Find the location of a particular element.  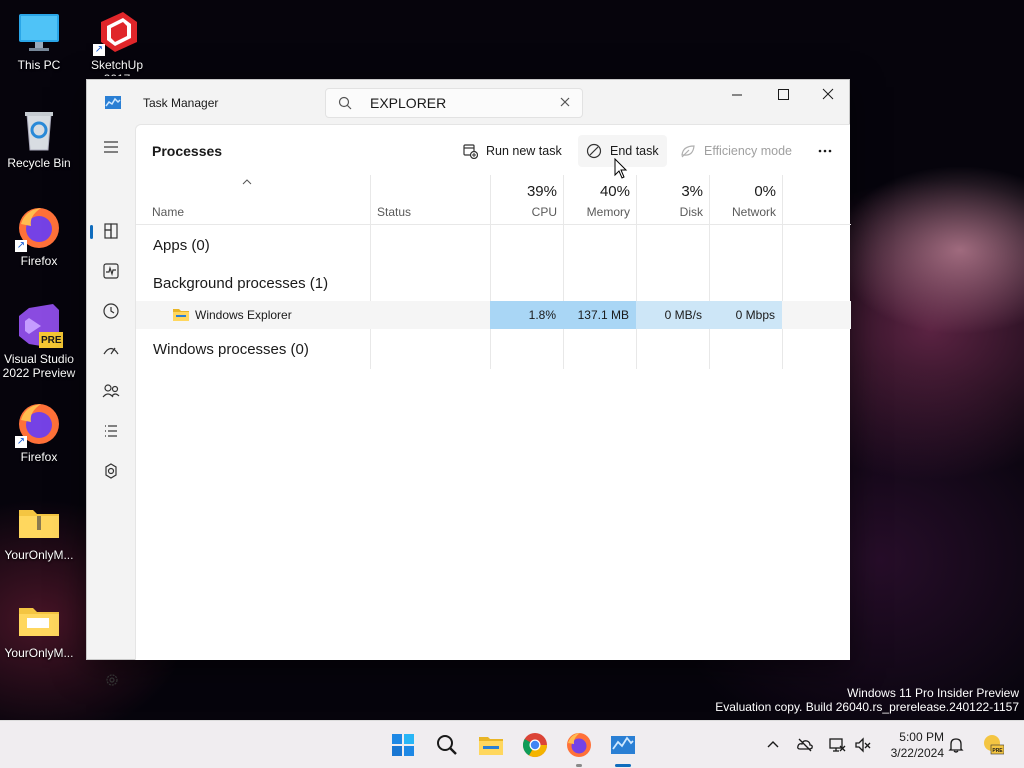

column-header-memory: Memory is located at coordinates (596, 212).